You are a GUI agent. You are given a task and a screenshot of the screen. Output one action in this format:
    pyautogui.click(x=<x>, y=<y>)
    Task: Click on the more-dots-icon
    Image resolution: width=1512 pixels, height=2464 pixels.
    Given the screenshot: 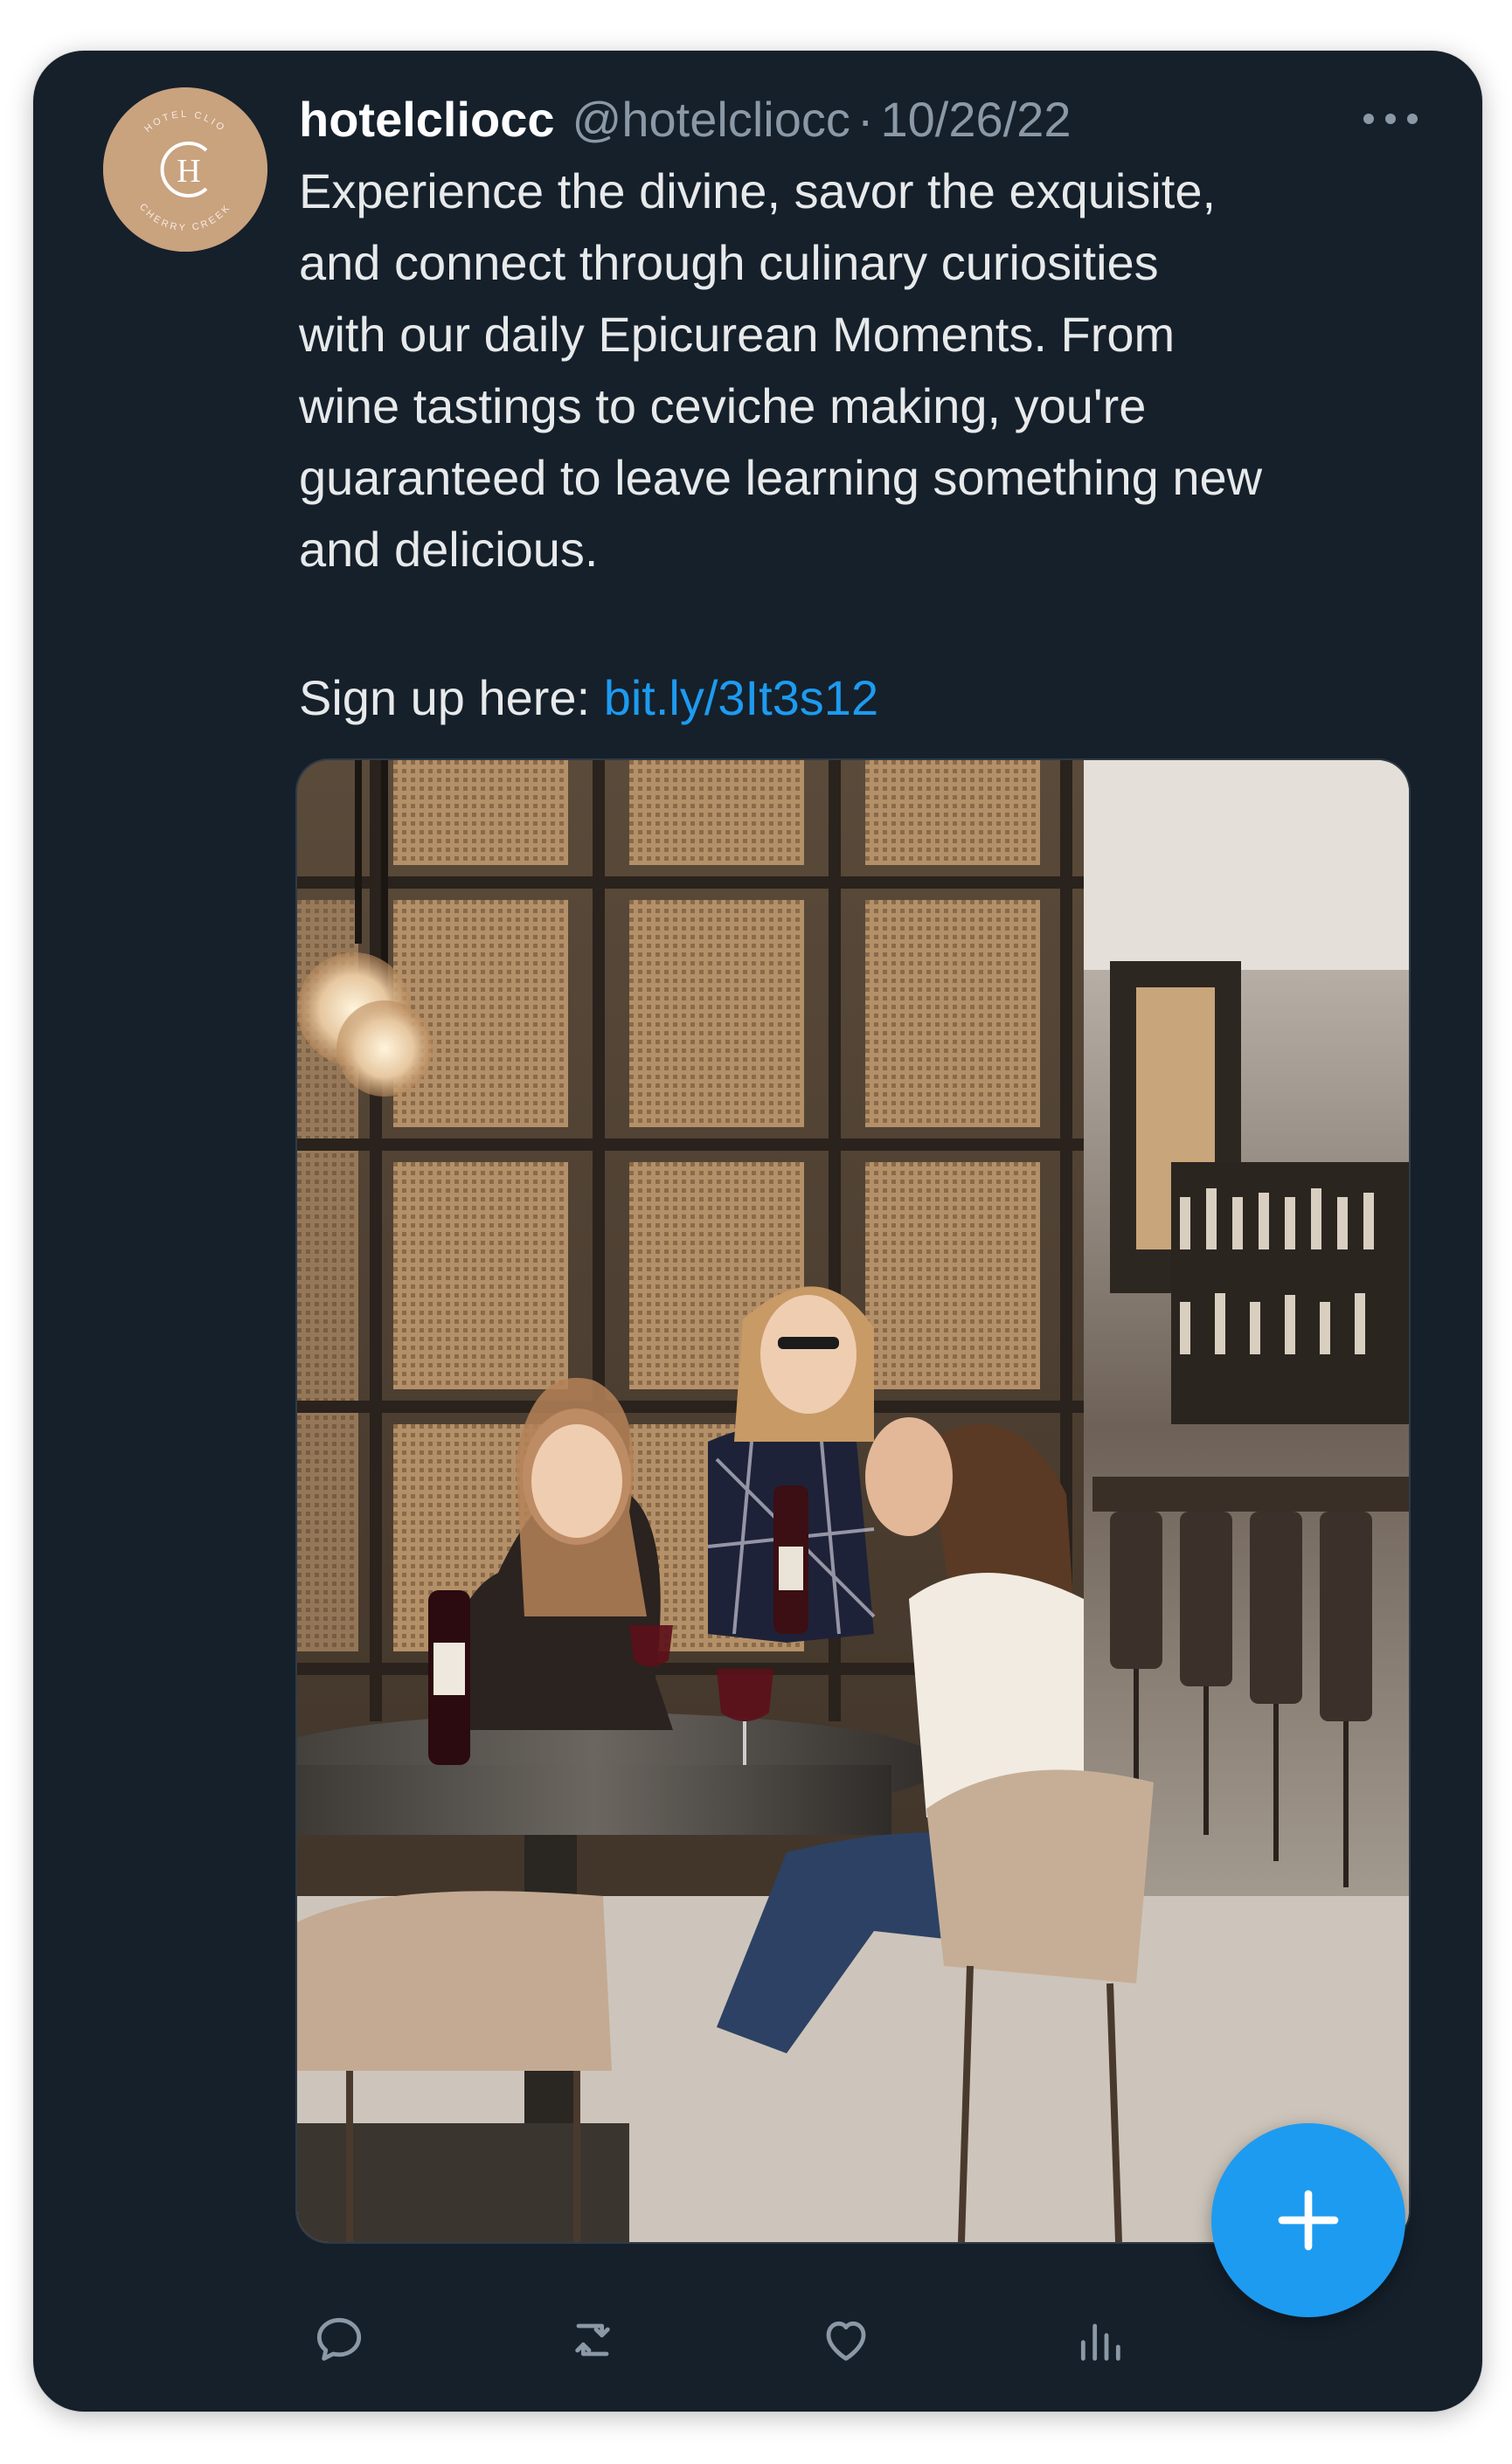 What is the action you would take?
    pyautogui.click(x=1390, y=119)
    